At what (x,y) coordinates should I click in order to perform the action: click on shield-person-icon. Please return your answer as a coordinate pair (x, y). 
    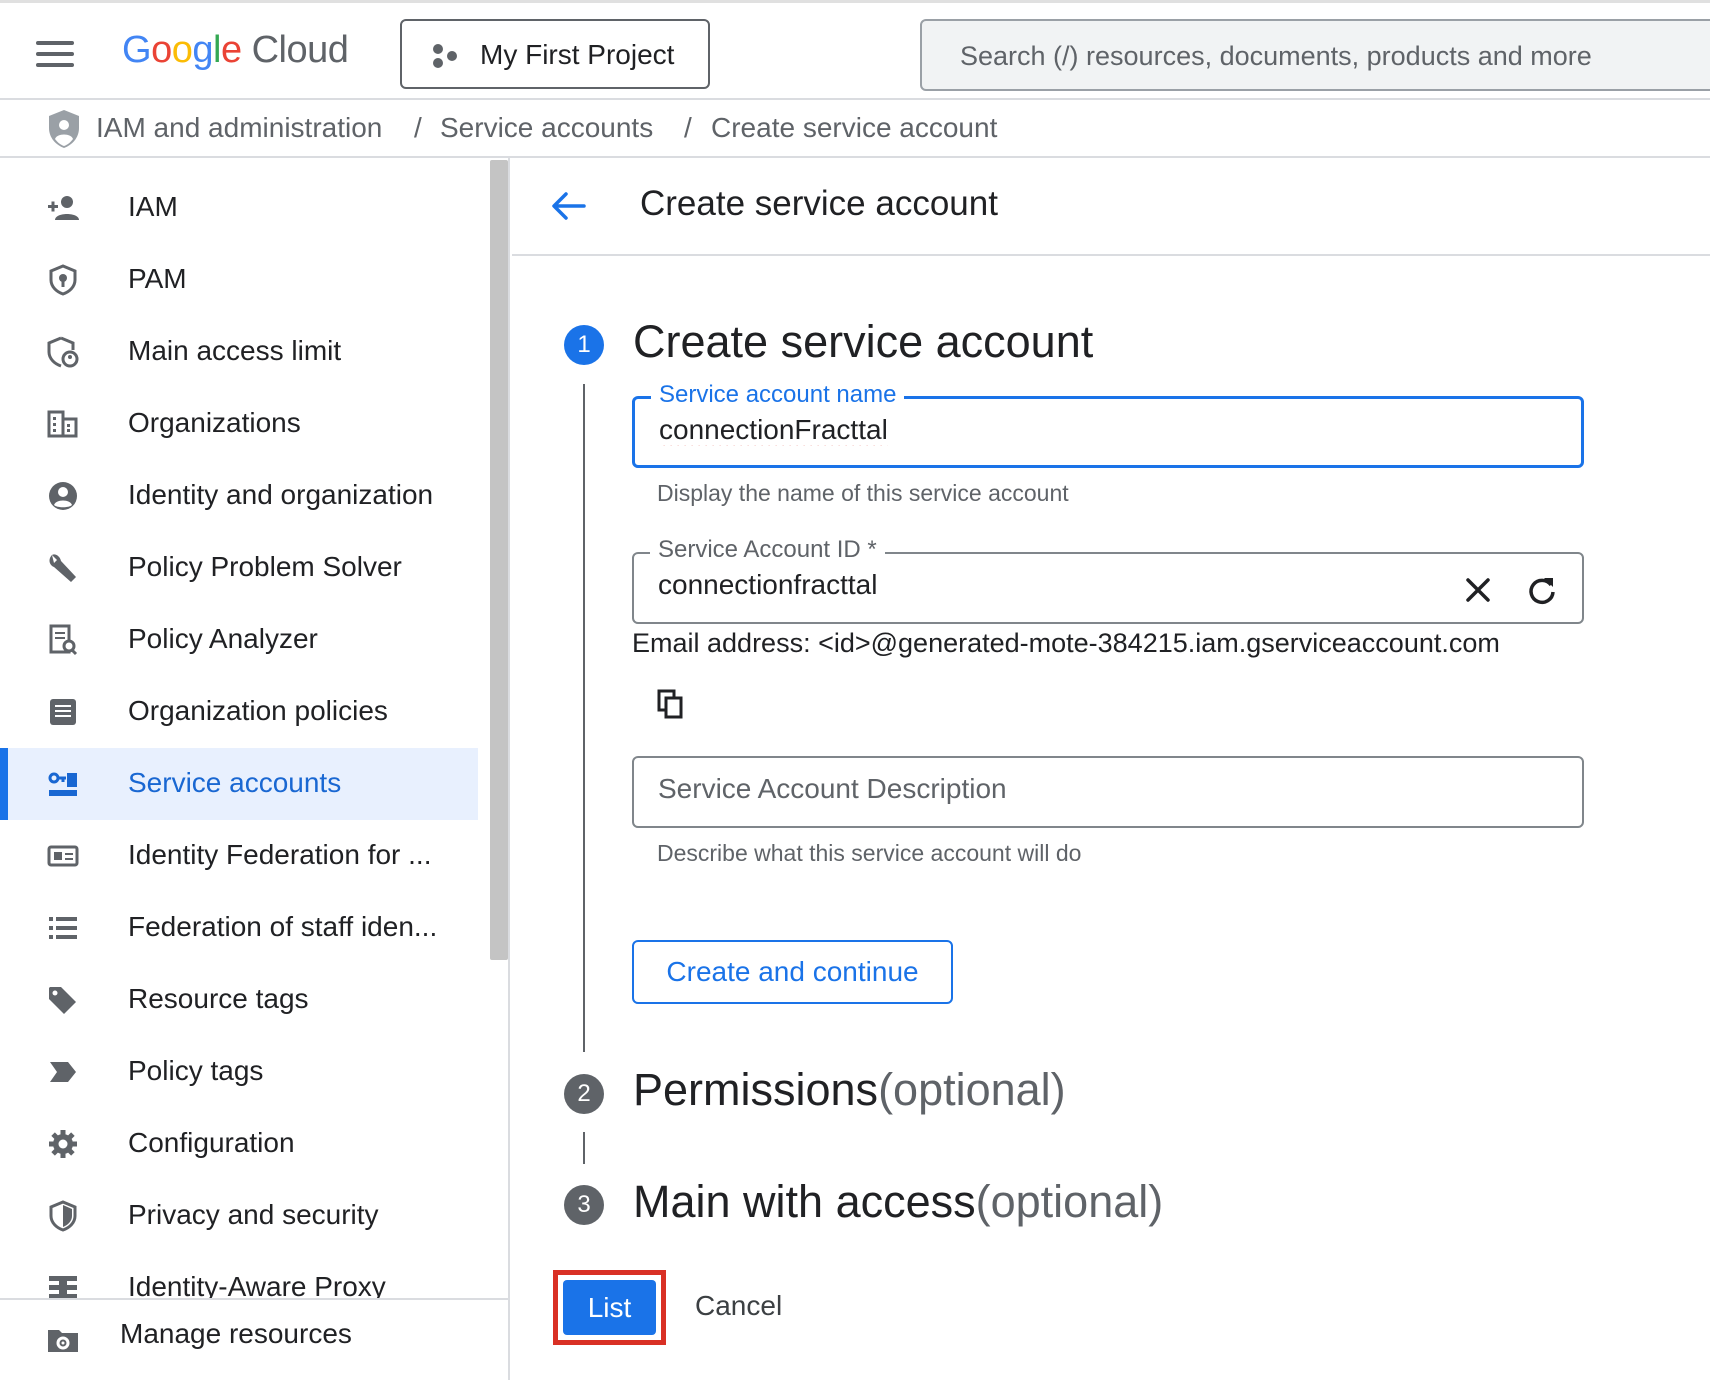
    Looking at the image, I should click on (63, 352).